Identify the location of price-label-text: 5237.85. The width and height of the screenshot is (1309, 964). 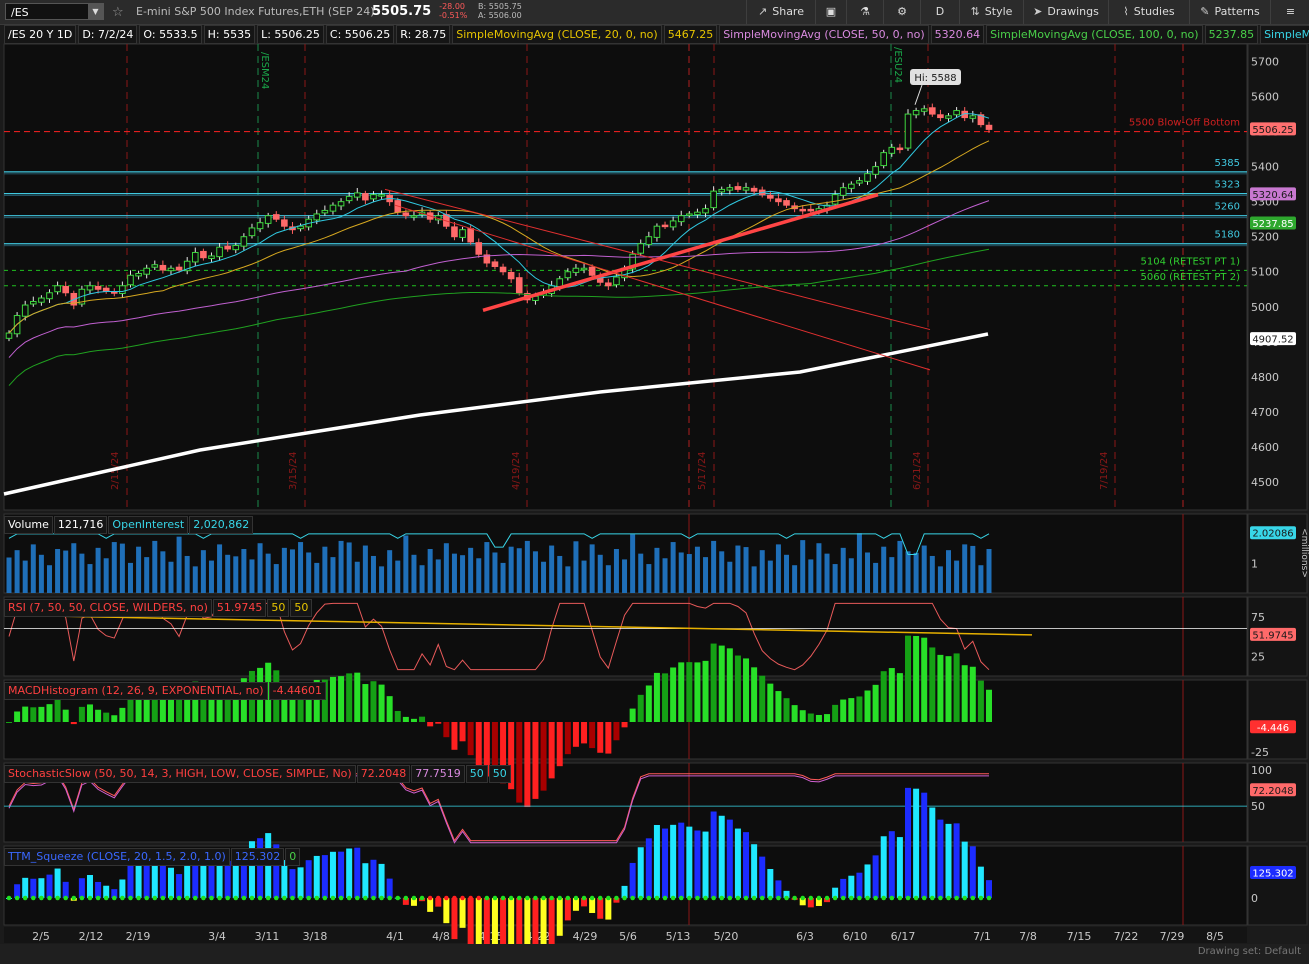
(1272, 224).